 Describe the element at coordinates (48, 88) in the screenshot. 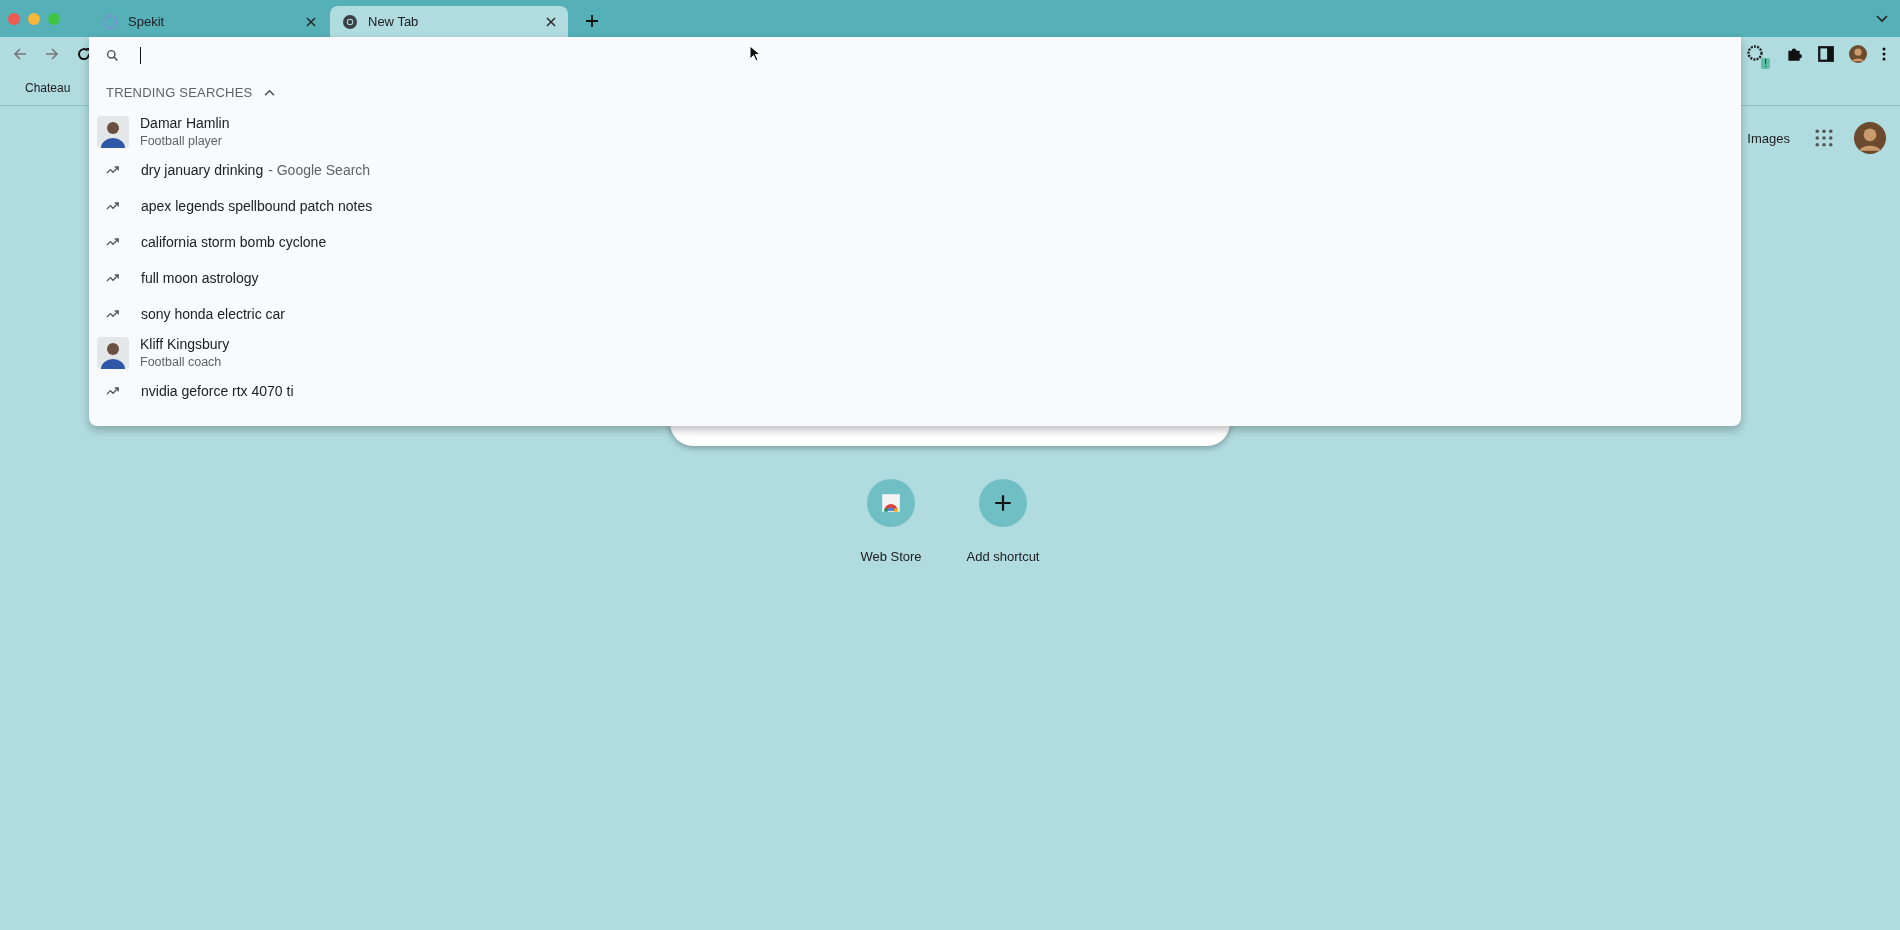

I see `bookmark-item: Chateau` at that location.